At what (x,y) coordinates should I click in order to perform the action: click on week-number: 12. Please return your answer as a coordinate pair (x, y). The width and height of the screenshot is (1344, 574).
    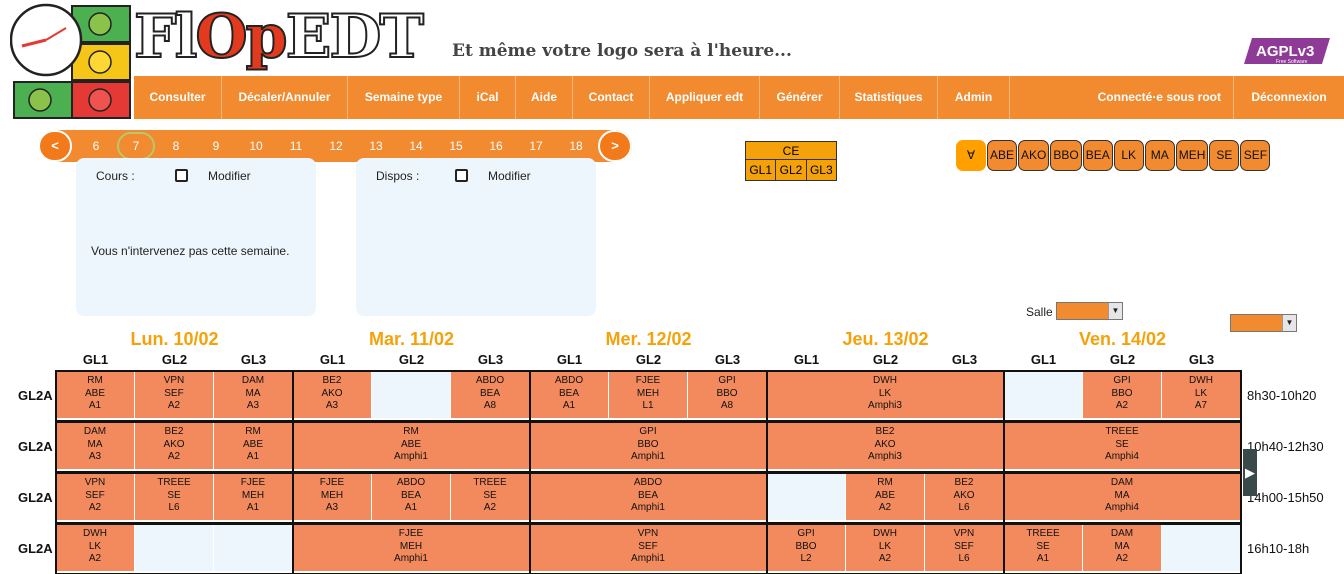
    Looking at the image, I should click on (336, 146).